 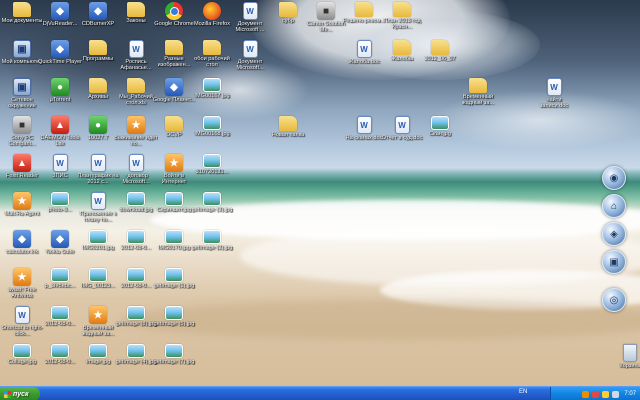 I want to click on desktop-icon-calculator: ◆ calculator.lnk, so click(x=22, y=250).